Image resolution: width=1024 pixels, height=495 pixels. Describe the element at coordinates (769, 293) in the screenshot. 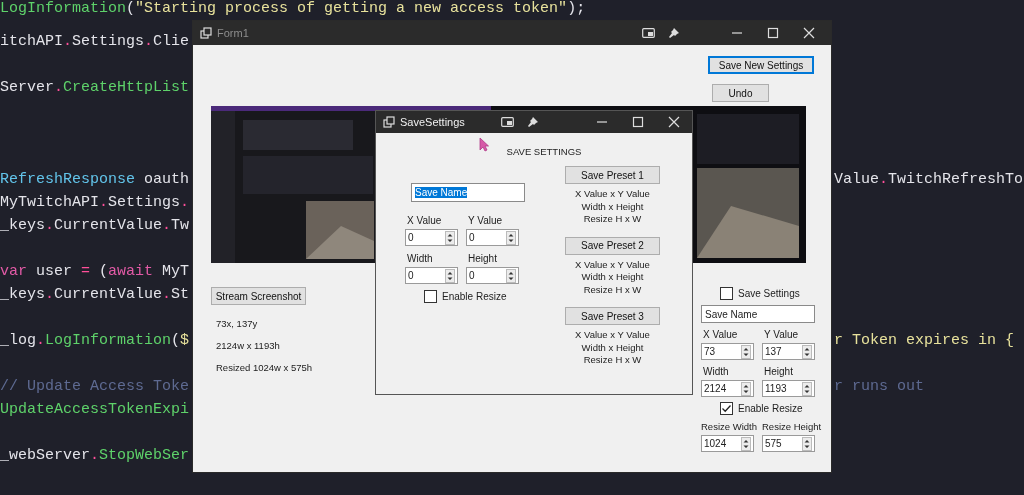

I see `checkbox-label: Save Settings` at that location.